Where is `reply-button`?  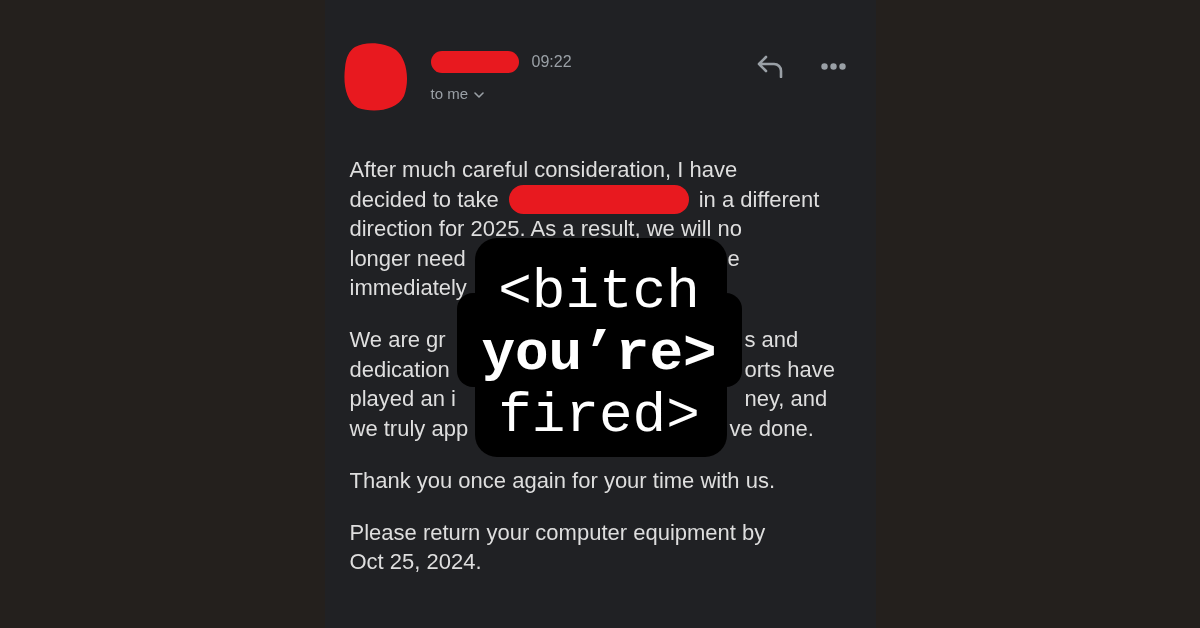
reply-button is located at coordinates (769, 66).